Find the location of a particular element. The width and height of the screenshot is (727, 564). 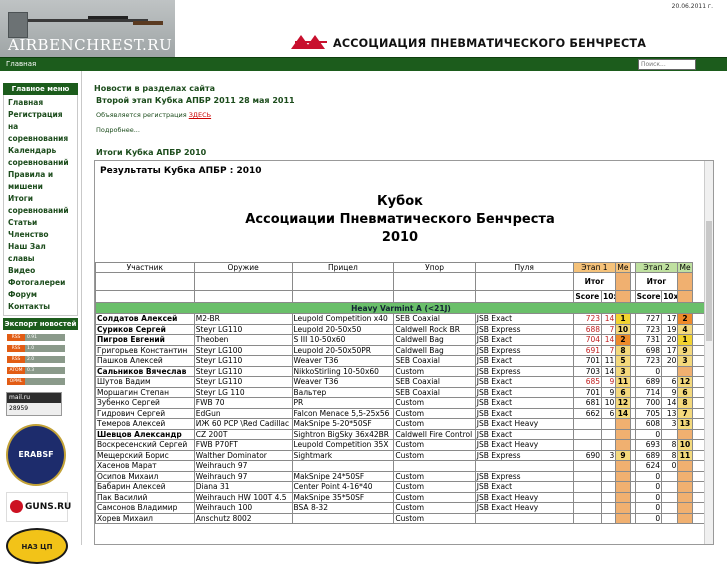

scrollbar-thumb is located at coordinates (709, 281).